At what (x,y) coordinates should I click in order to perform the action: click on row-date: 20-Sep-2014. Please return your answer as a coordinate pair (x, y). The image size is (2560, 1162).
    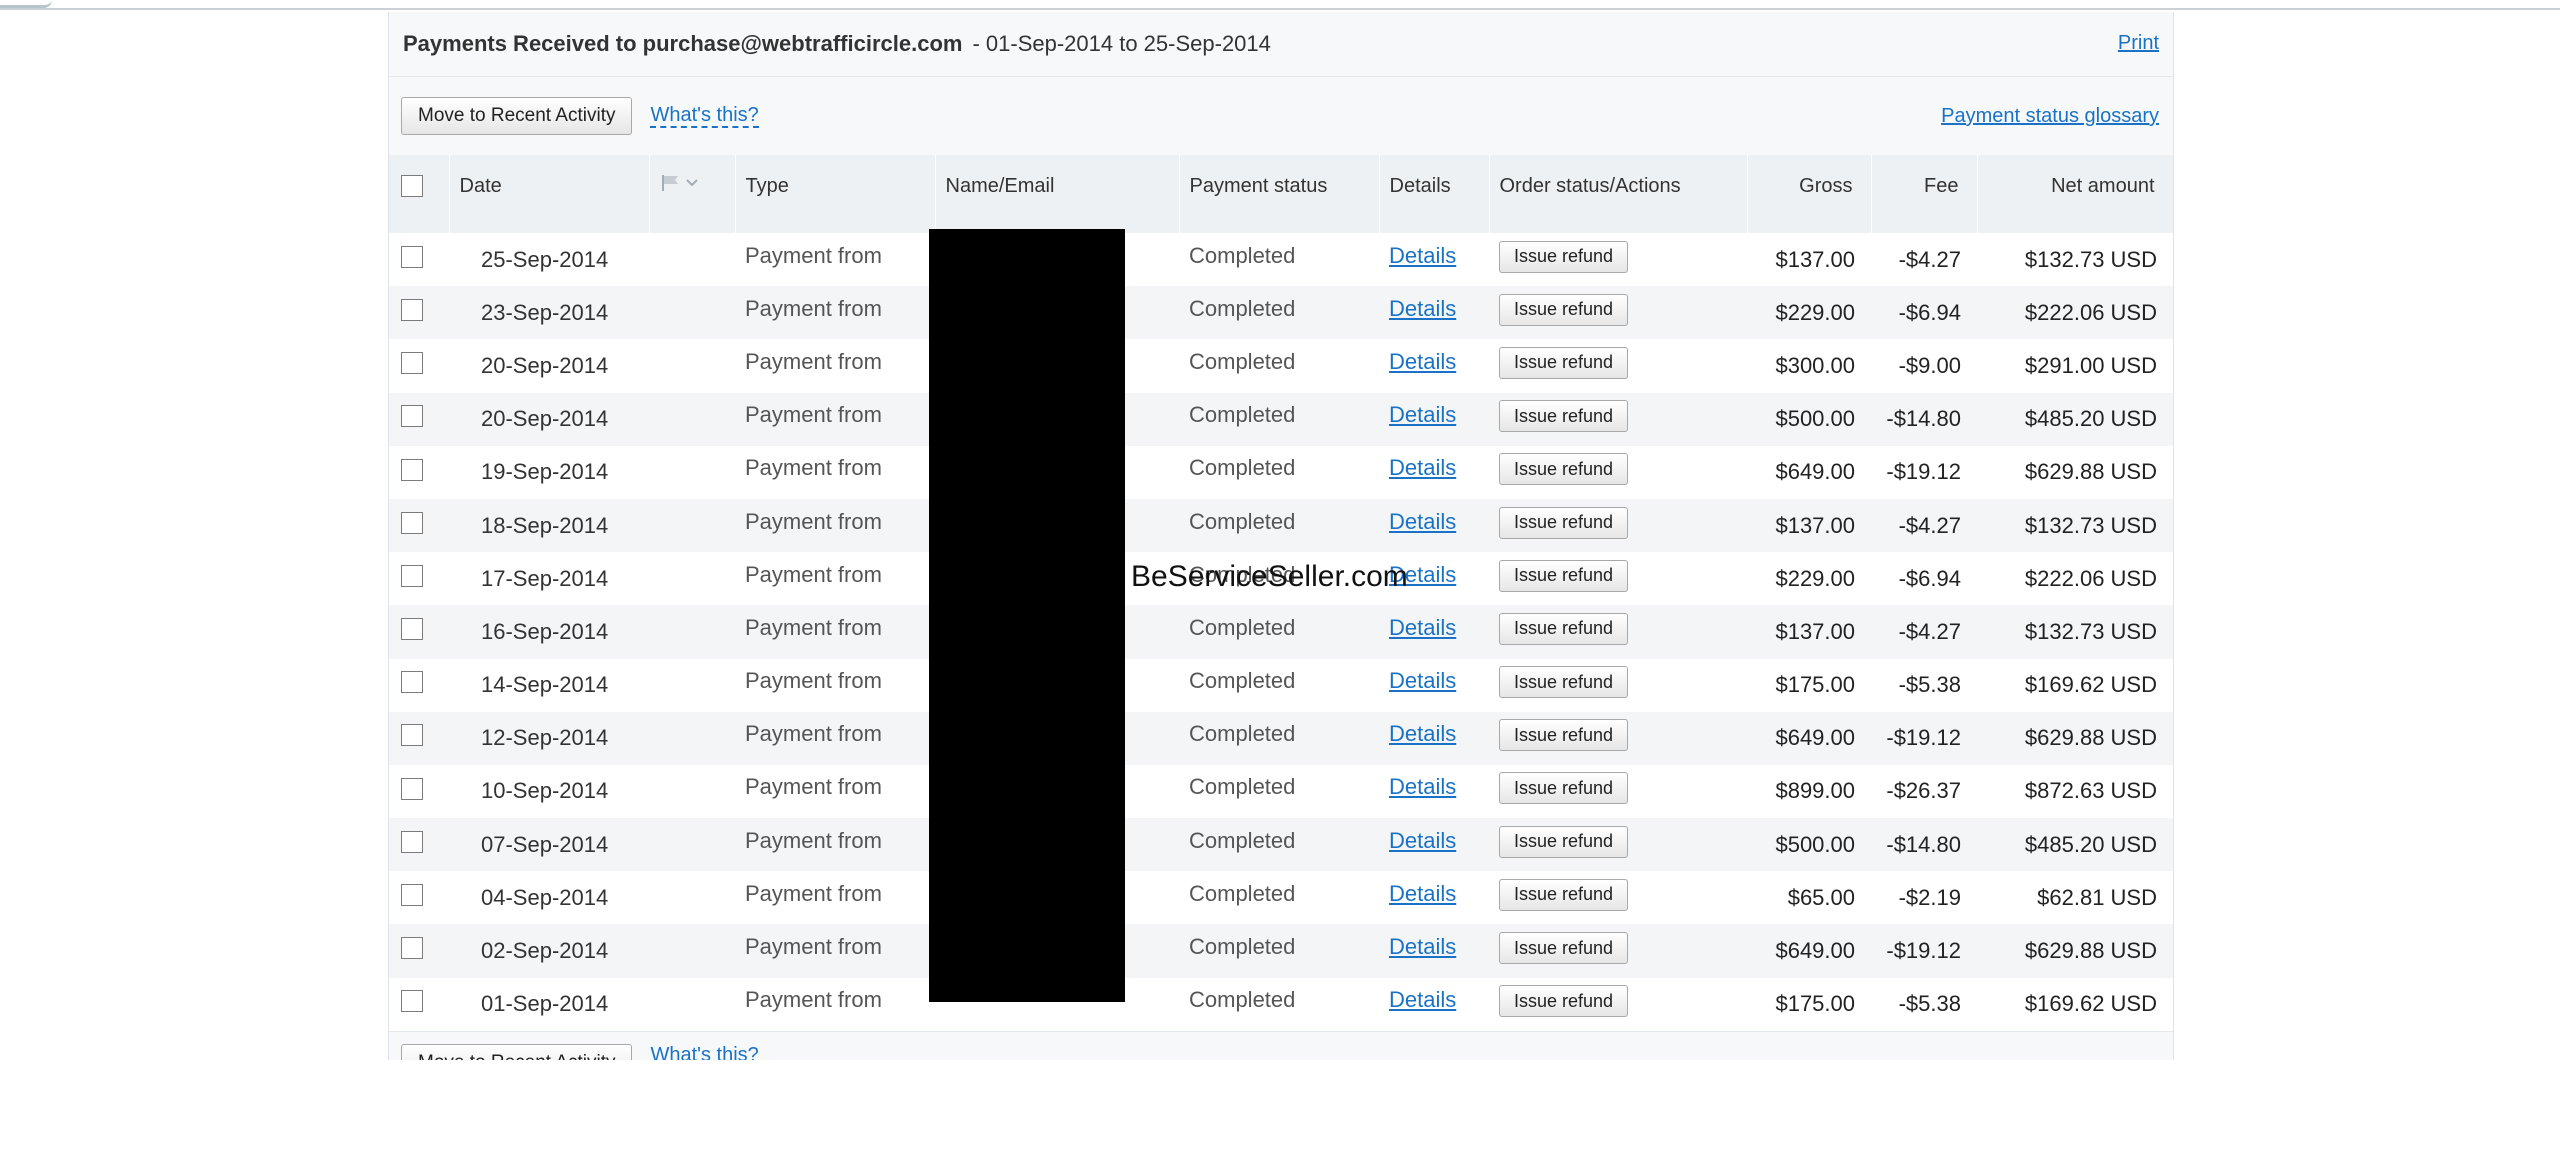
    Looking at the image, I should click on (549, 366).